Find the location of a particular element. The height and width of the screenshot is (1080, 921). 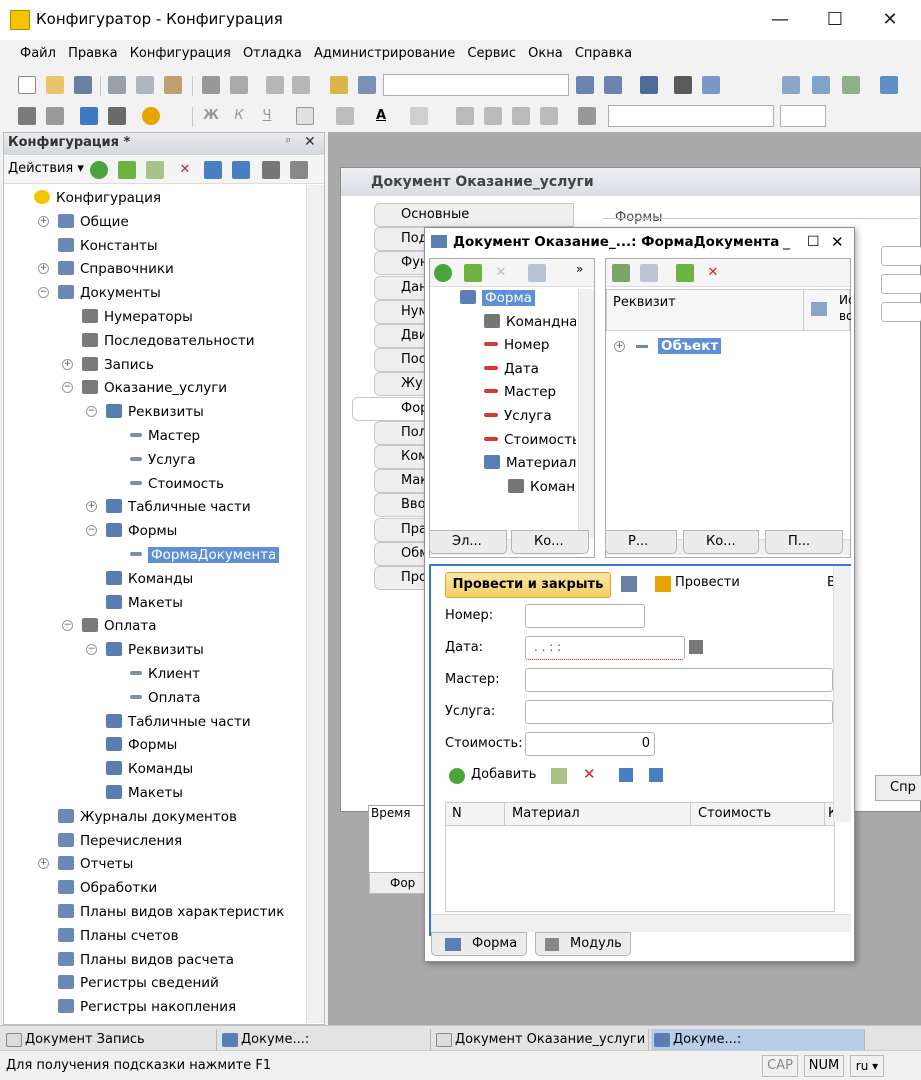

copy-icon is located at coordinates (145, 85).